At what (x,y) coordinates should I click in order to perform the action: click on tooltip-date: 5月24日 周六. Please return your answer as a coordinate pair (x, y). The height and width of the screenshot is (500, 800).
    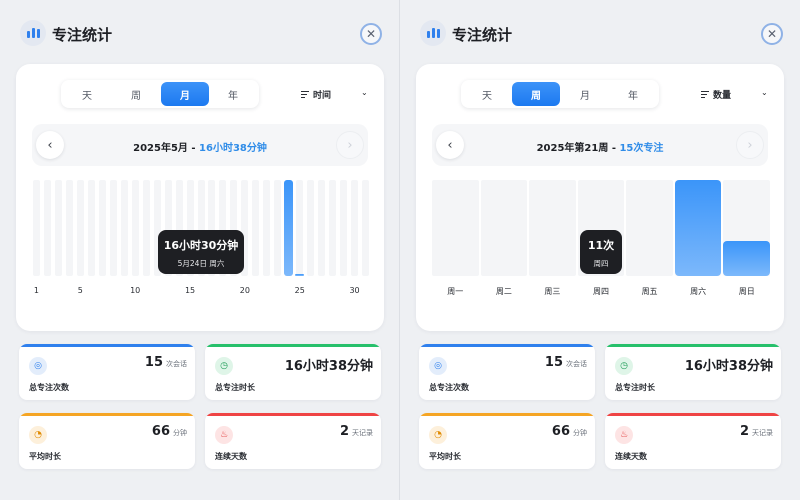
    Looking at the image, I should click on (201, 263).